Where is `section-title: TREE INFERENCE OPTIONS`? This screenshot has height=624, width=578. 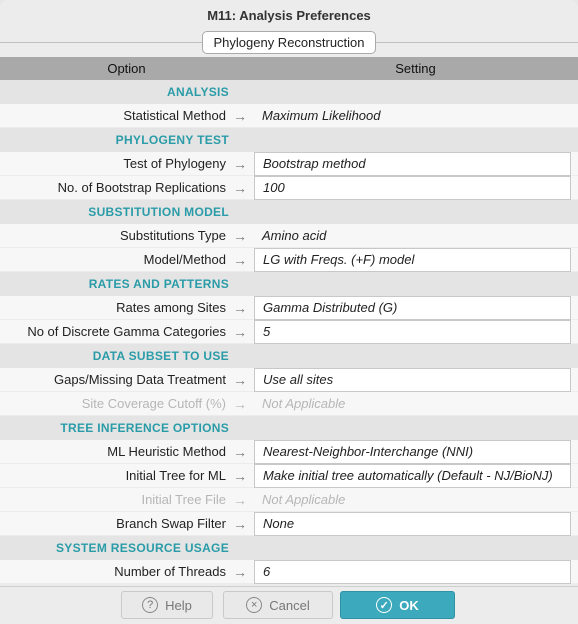
section-title: TREE INFERENCE OPTIONS is located at coordinates (144, 428).